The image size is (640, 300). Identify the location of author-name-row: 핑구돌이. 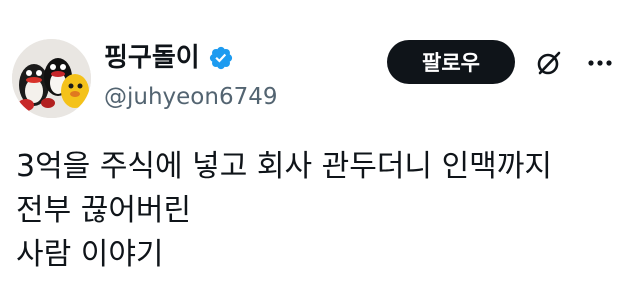
(169, 58).